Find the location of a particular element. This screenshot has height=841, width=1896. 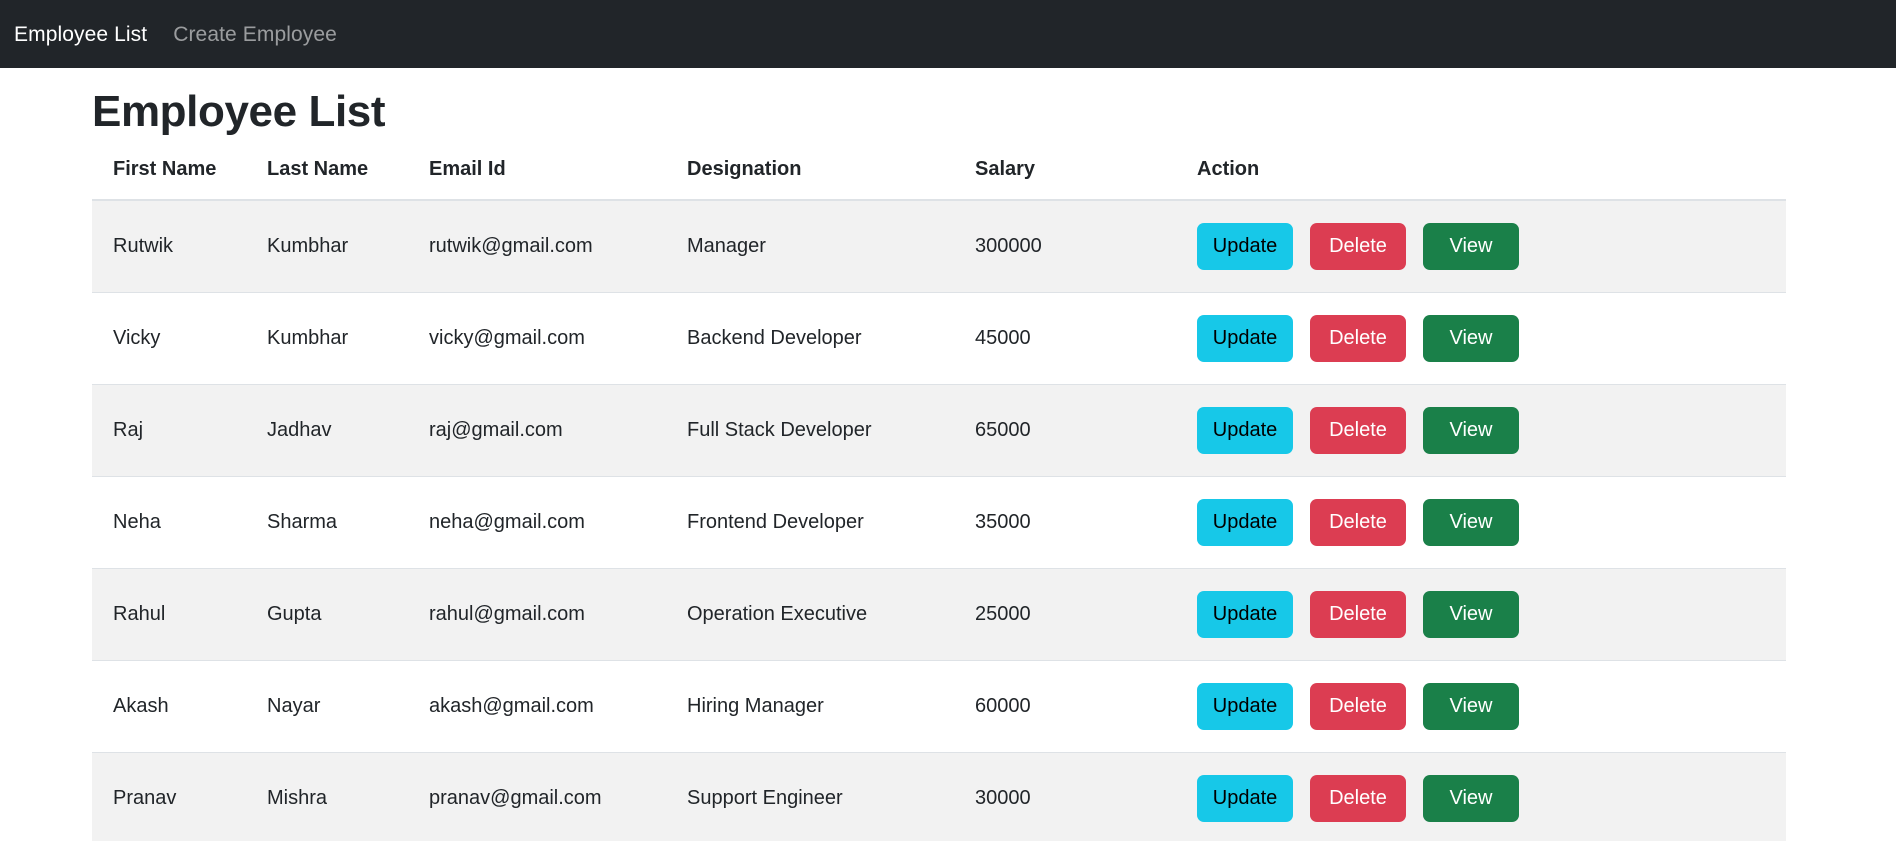

cell-email-id: raj@gmail.com is located at coordinates (558, 431).